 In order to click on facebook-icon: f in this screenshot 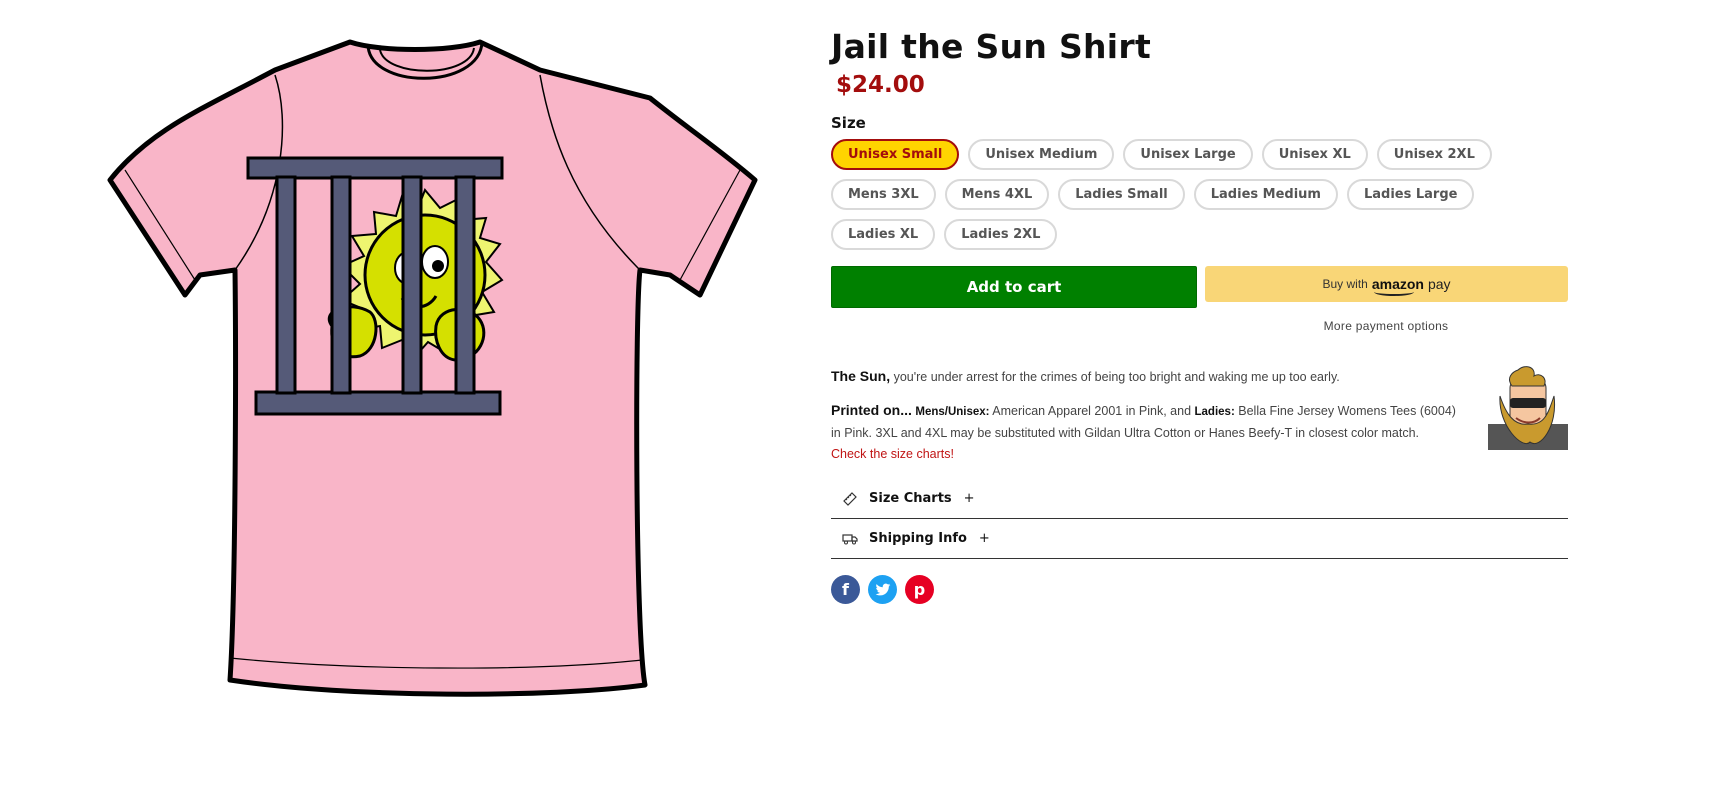, I will do `click(845, 589)`.